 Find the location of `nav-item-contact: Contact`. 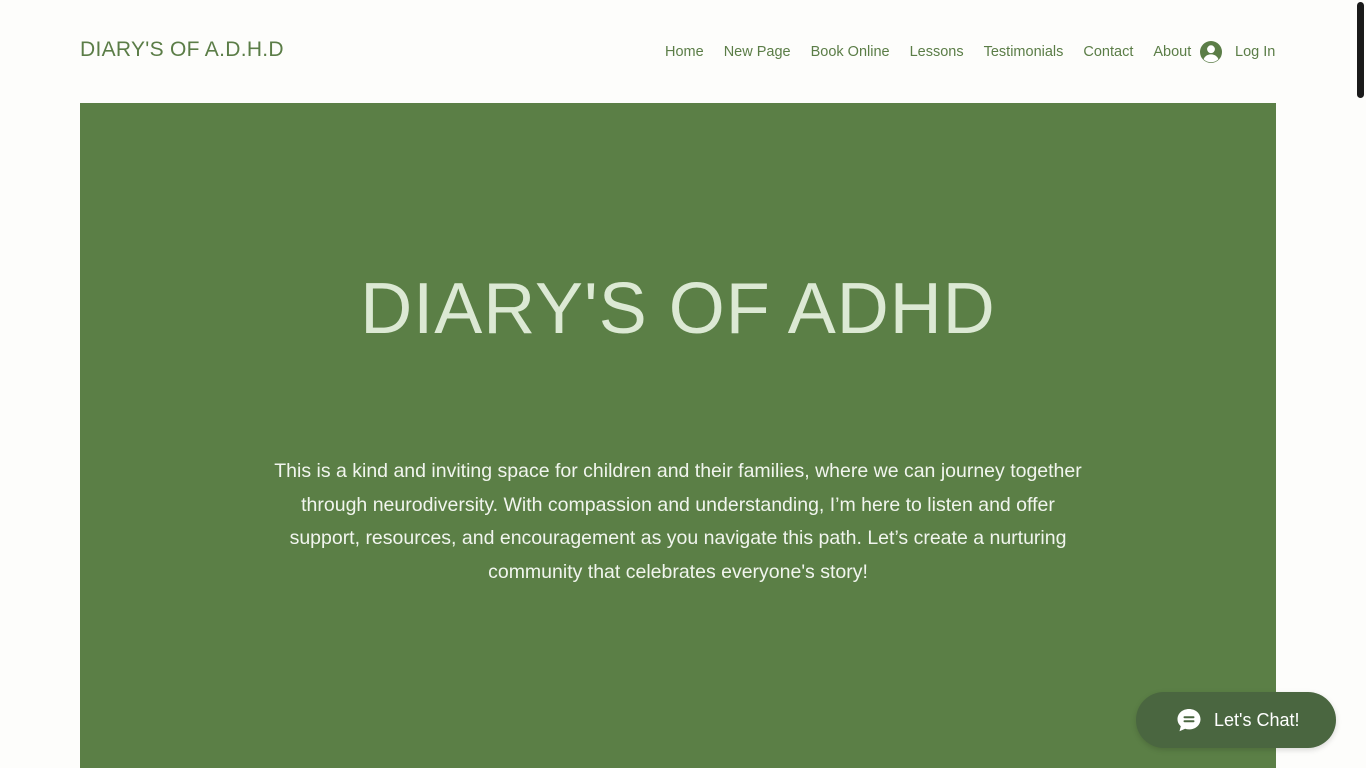

nav-item-contact: Contact is located at coordinates (1108, 52).